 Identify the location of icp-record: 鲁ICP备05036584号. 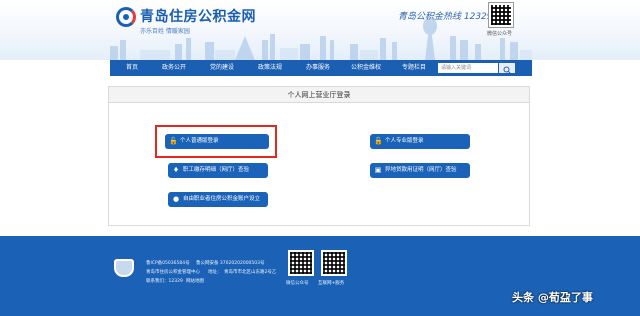
(168, 263).